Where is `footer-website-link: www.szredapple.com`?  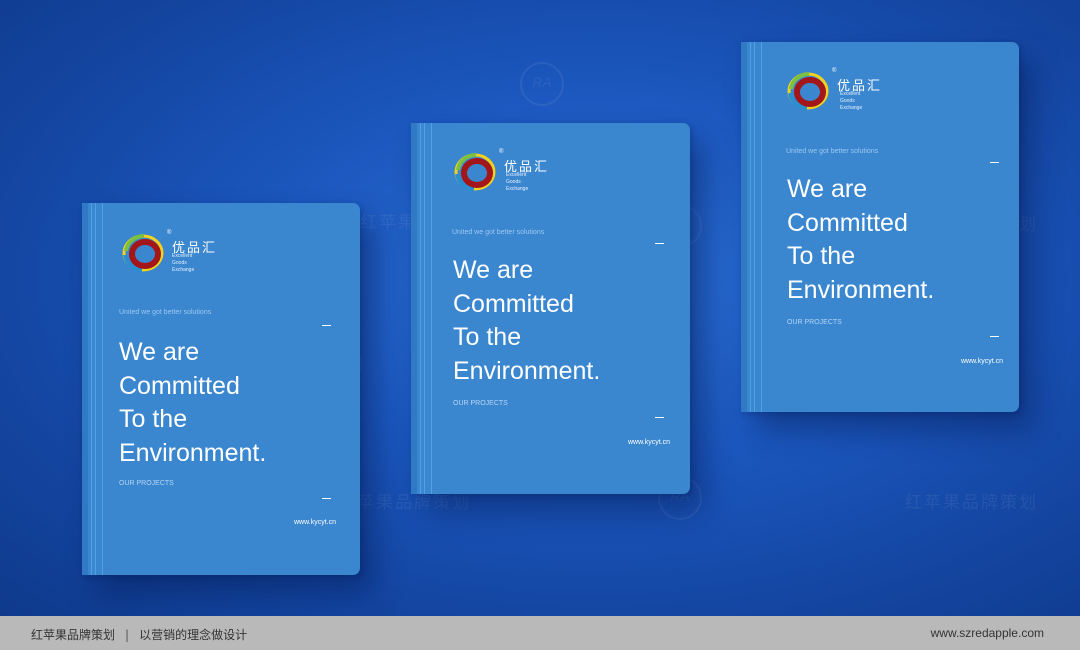
footer-website-link: www.szredapple.com is located at coordinates (987, 633).